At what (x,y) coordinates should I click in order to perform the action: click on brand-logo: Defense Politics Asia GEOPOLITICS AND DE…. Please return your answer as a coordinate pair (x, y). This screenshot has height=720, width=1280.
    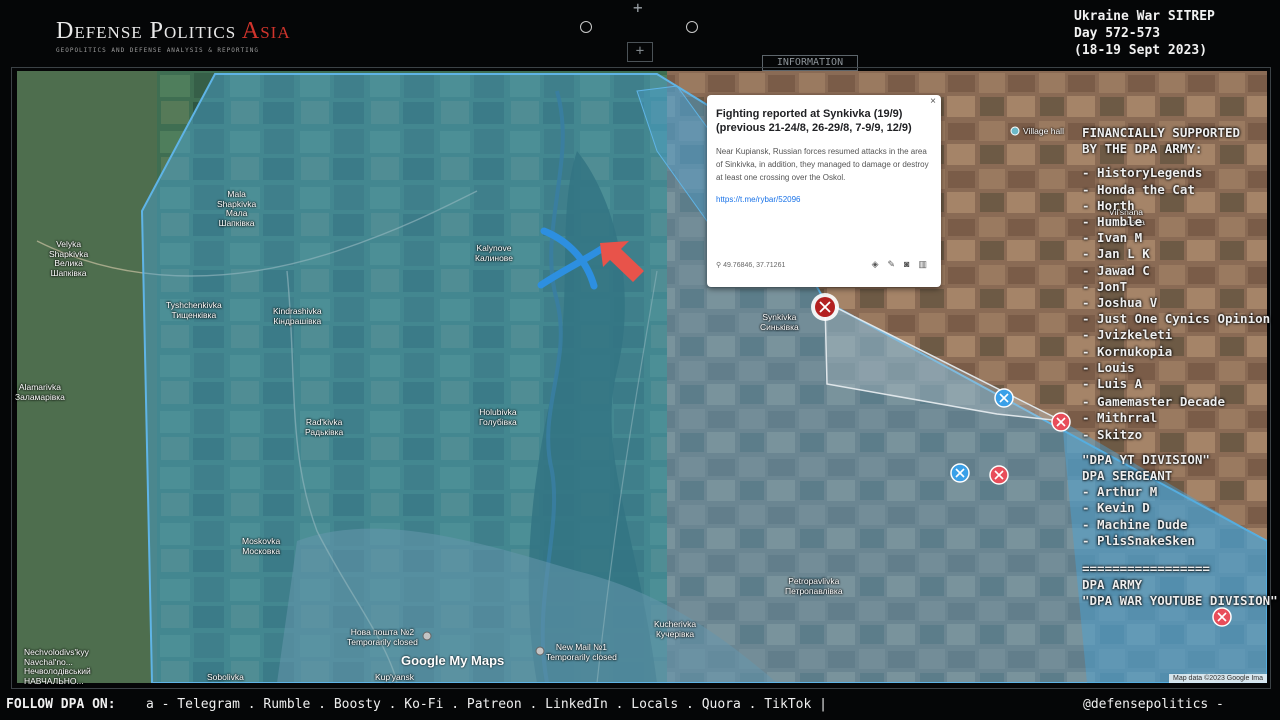
    Looking at the image, I should click on (173, 36).